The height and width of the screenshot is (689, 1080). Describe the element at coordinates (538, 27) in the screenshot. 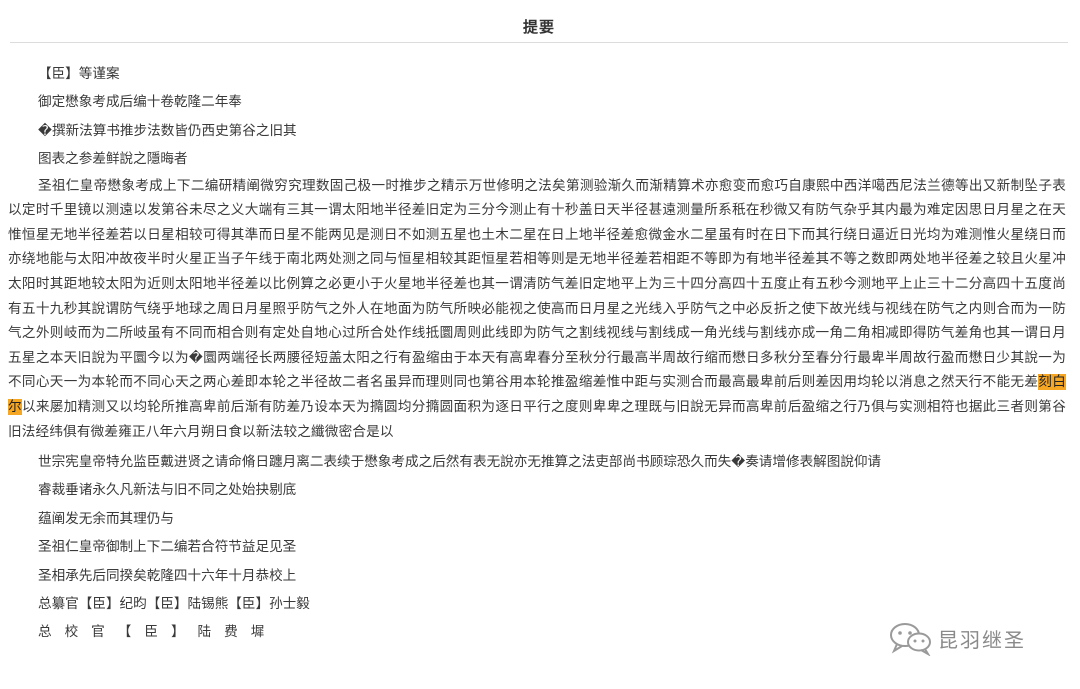

I see `page-title: 提要` at that location.